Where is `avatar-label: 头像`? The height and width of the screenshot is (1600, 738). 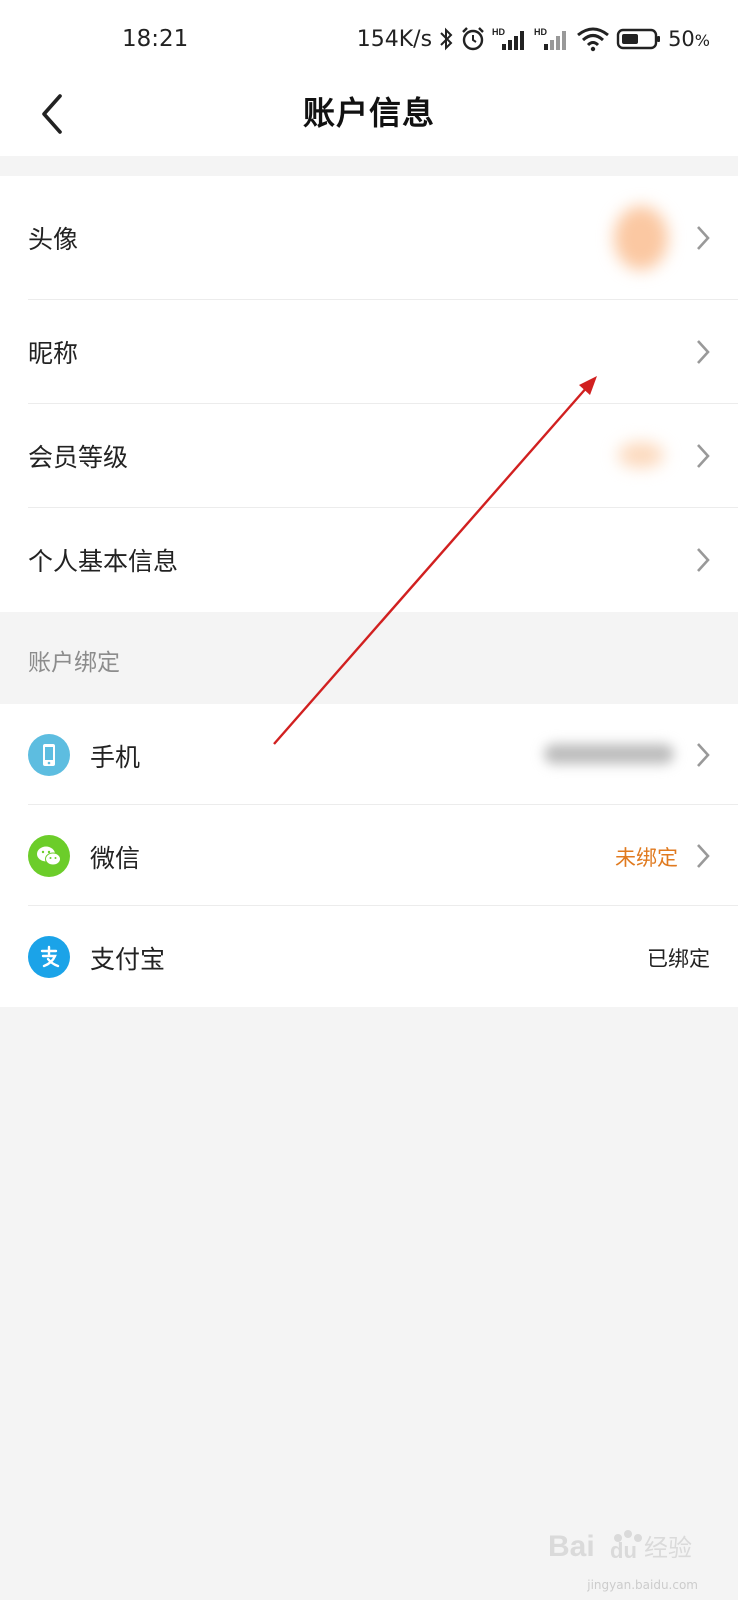
avatar-label: 头像 is located at coordinates (53, 239).